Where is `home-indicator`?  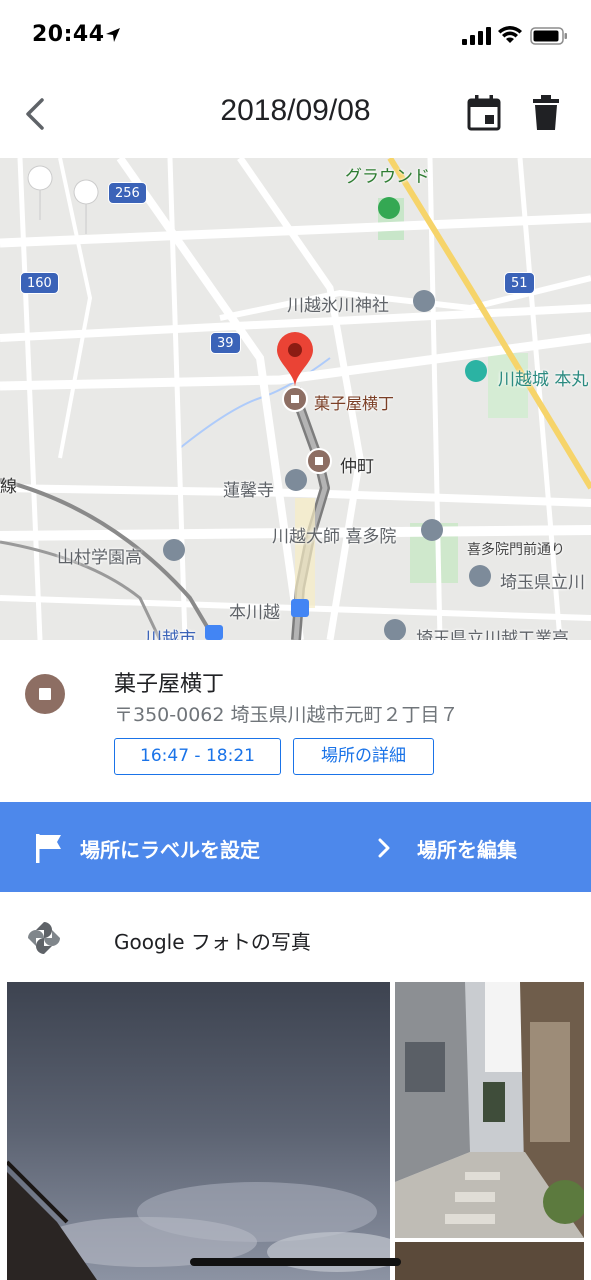 home-indicator is located at coordinates (295, 1262).